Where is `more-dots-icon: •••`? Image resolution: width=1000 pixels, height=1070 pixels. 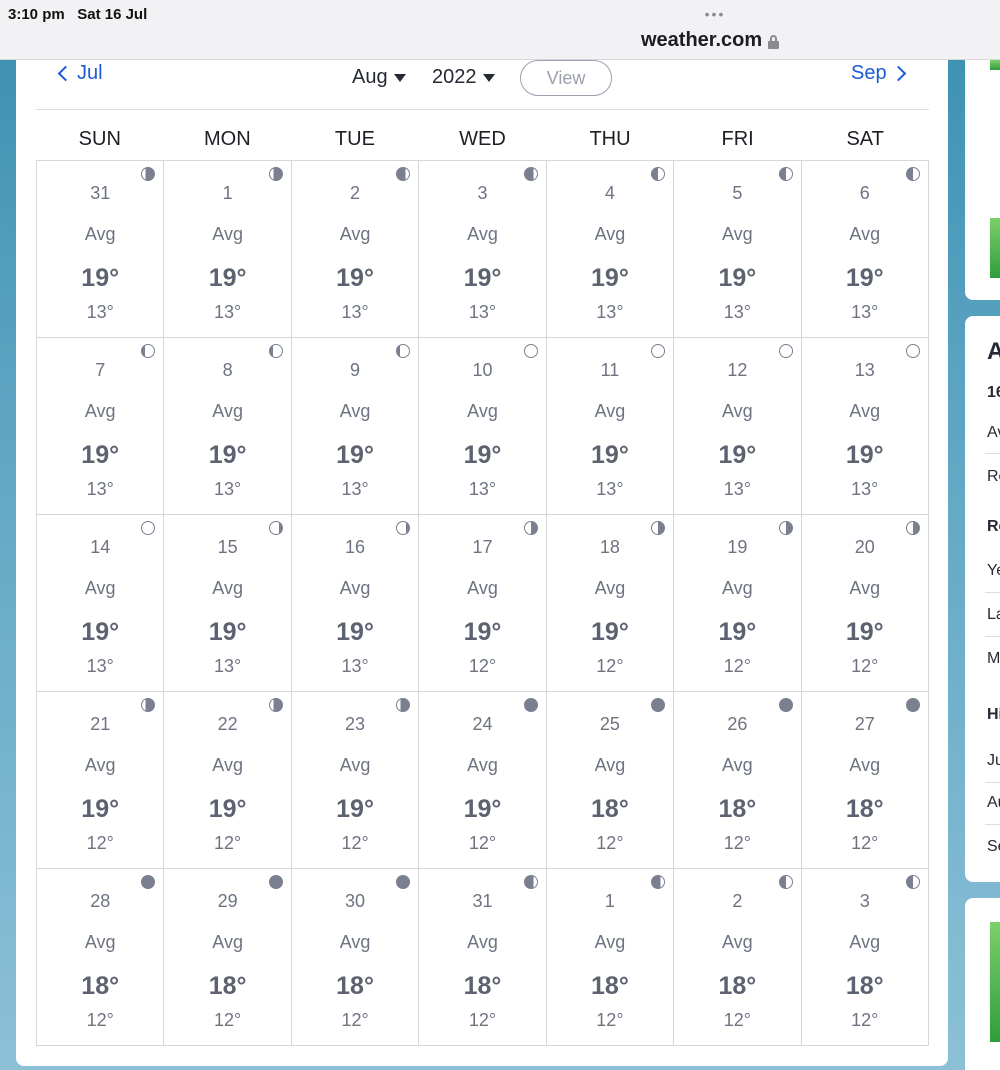 more-dots-icon: ••• is located at coordinates (715, 14).